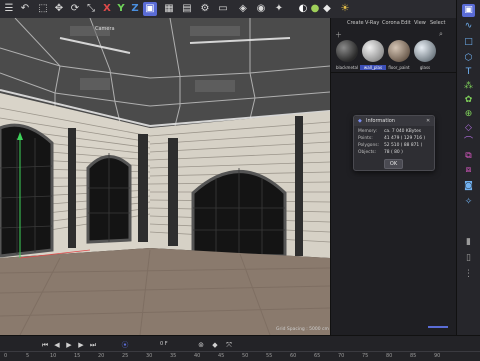 The width and height of the screenshot is (480, 361). What do you see at coordinates (345, 9) in the screenshot?
I see `sun-icon: ☀` at bounding box center [345, 9].